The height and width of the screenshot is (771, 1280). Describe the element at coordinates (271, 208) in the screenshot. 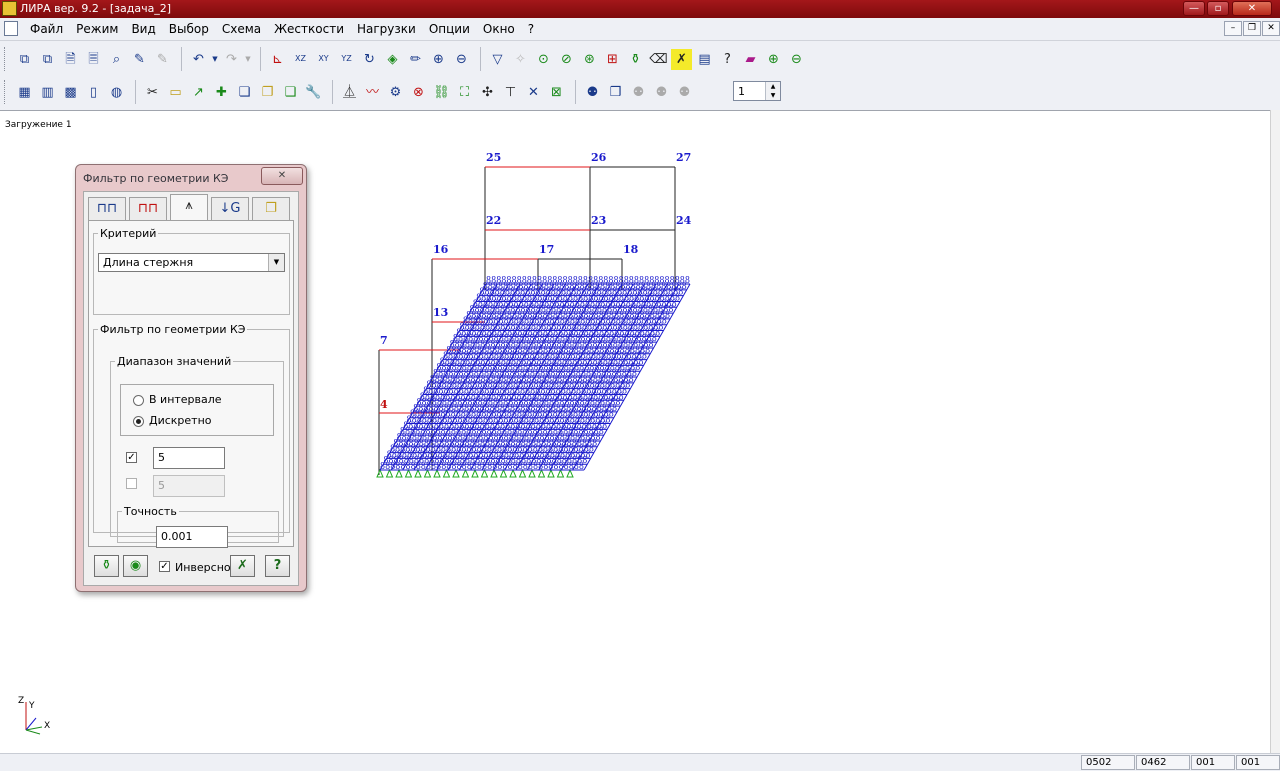

I see `tab-select: ❐` at that location.